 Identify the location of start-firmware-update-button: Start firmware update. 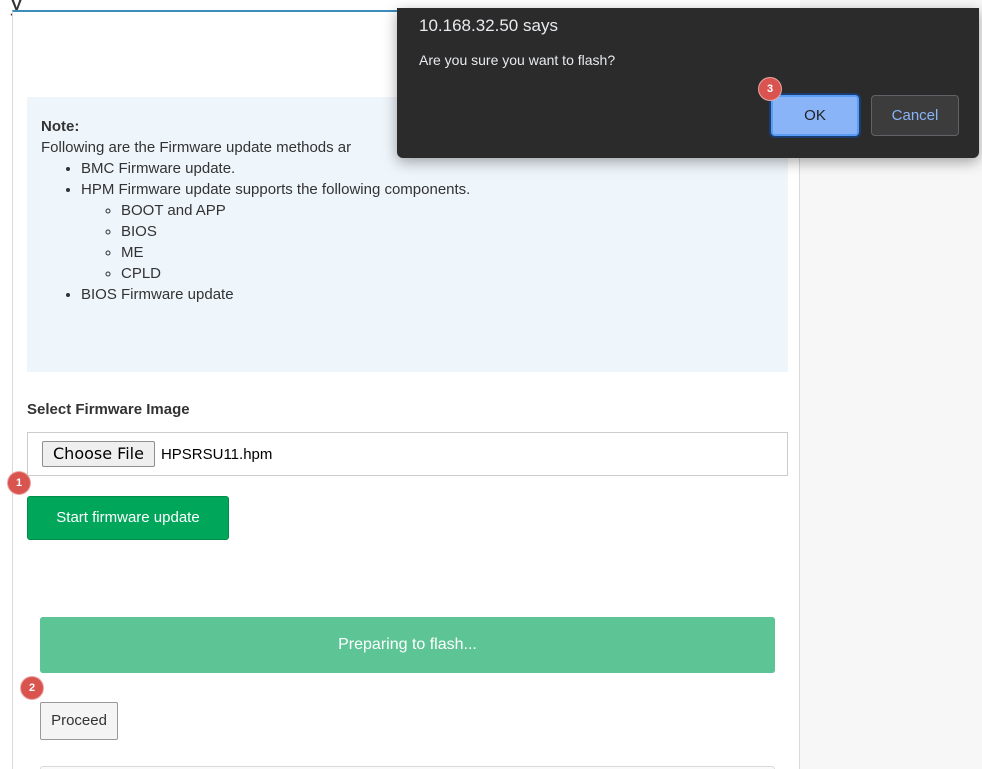
(128, 518).